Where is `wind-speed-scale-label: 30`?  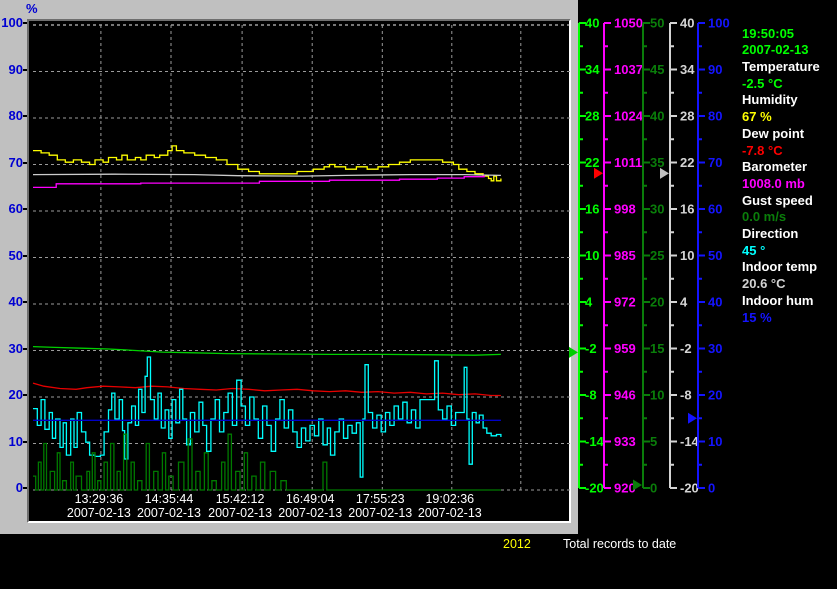 wind-speed-scale-label: 30 is located at coordinates (657, 209).